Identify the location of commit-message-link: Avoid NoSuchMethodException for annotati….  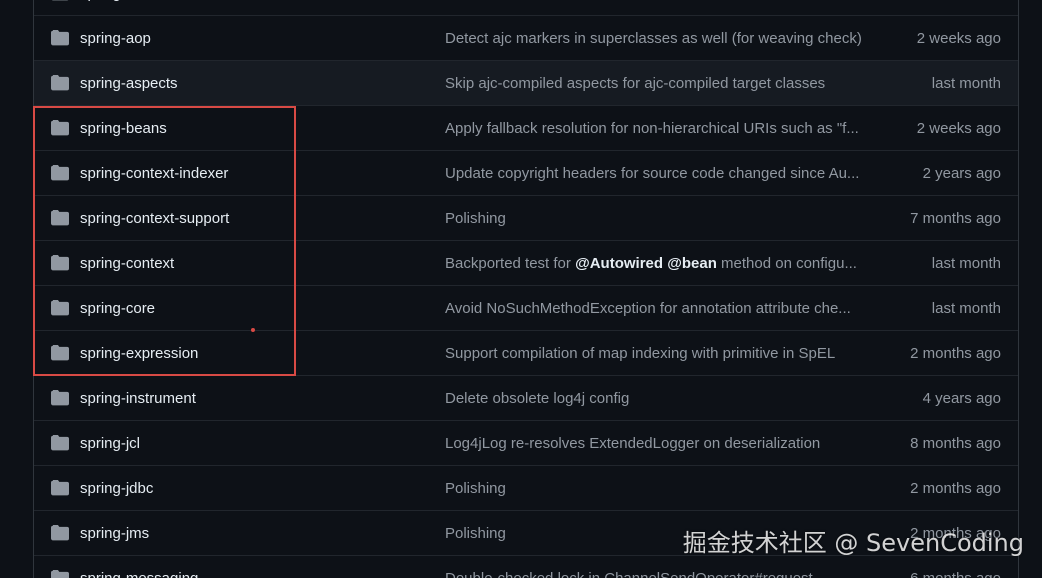
(657, 308).